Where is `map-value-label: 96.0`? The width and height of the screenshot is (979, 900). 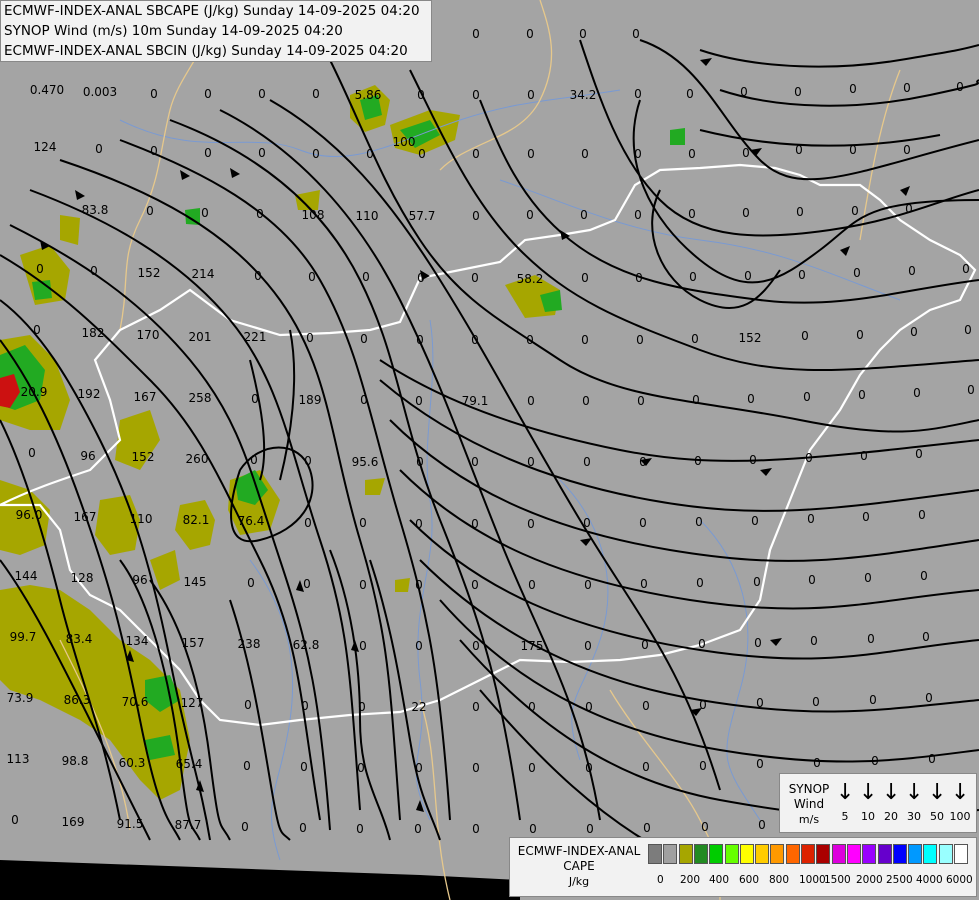 map-value-label: 96.0 is located at coordinates (29, 515).